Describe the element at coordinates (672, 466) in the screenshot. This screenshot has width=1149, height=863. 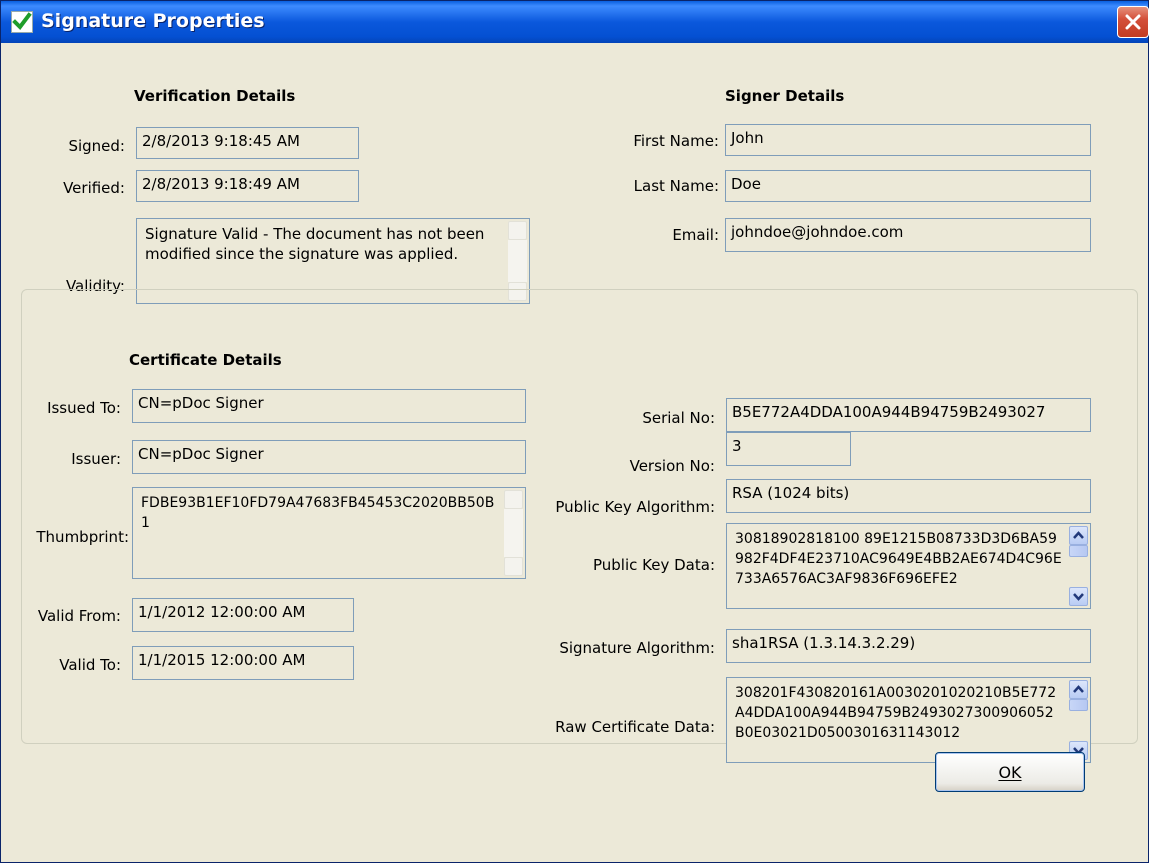
I see `version-no-label: Version No:` at that location.